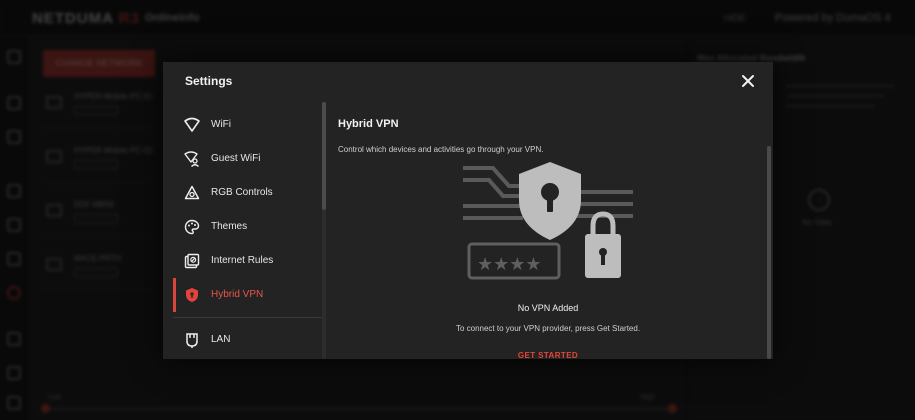 This screenshot has width=915, height=420. What do you see at coordinates (221, 124) in the screenshot?
I see `menu-item-label: WiFi` at bounding box center [221, 124].